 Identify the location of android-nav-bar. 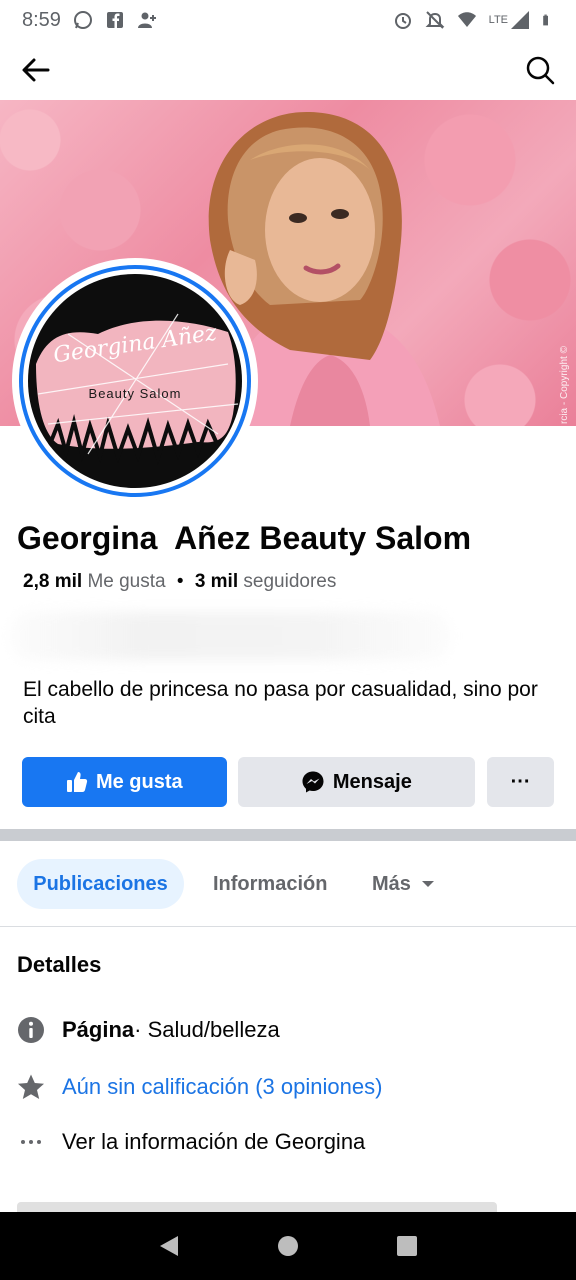
(288, 1246).